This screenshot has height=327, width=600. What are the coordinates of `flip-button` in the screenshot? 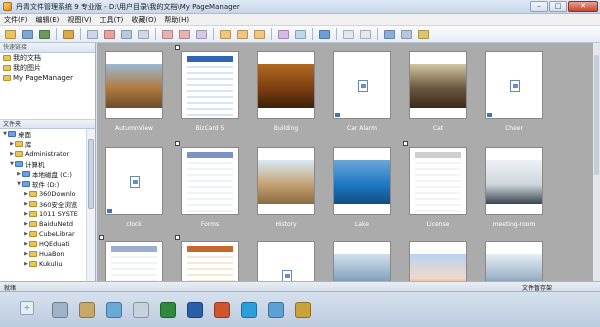 It's located at (201, 34).